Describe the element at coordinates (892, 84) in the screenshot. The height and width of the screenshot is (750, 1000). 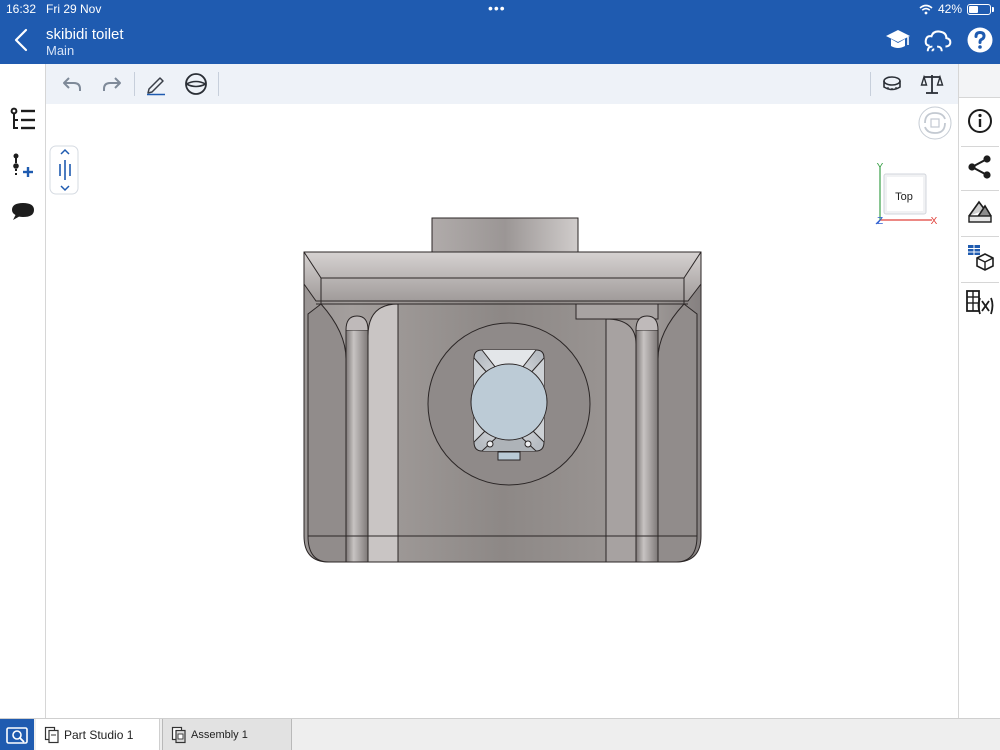
I see `measure-tape-icon` at that location.